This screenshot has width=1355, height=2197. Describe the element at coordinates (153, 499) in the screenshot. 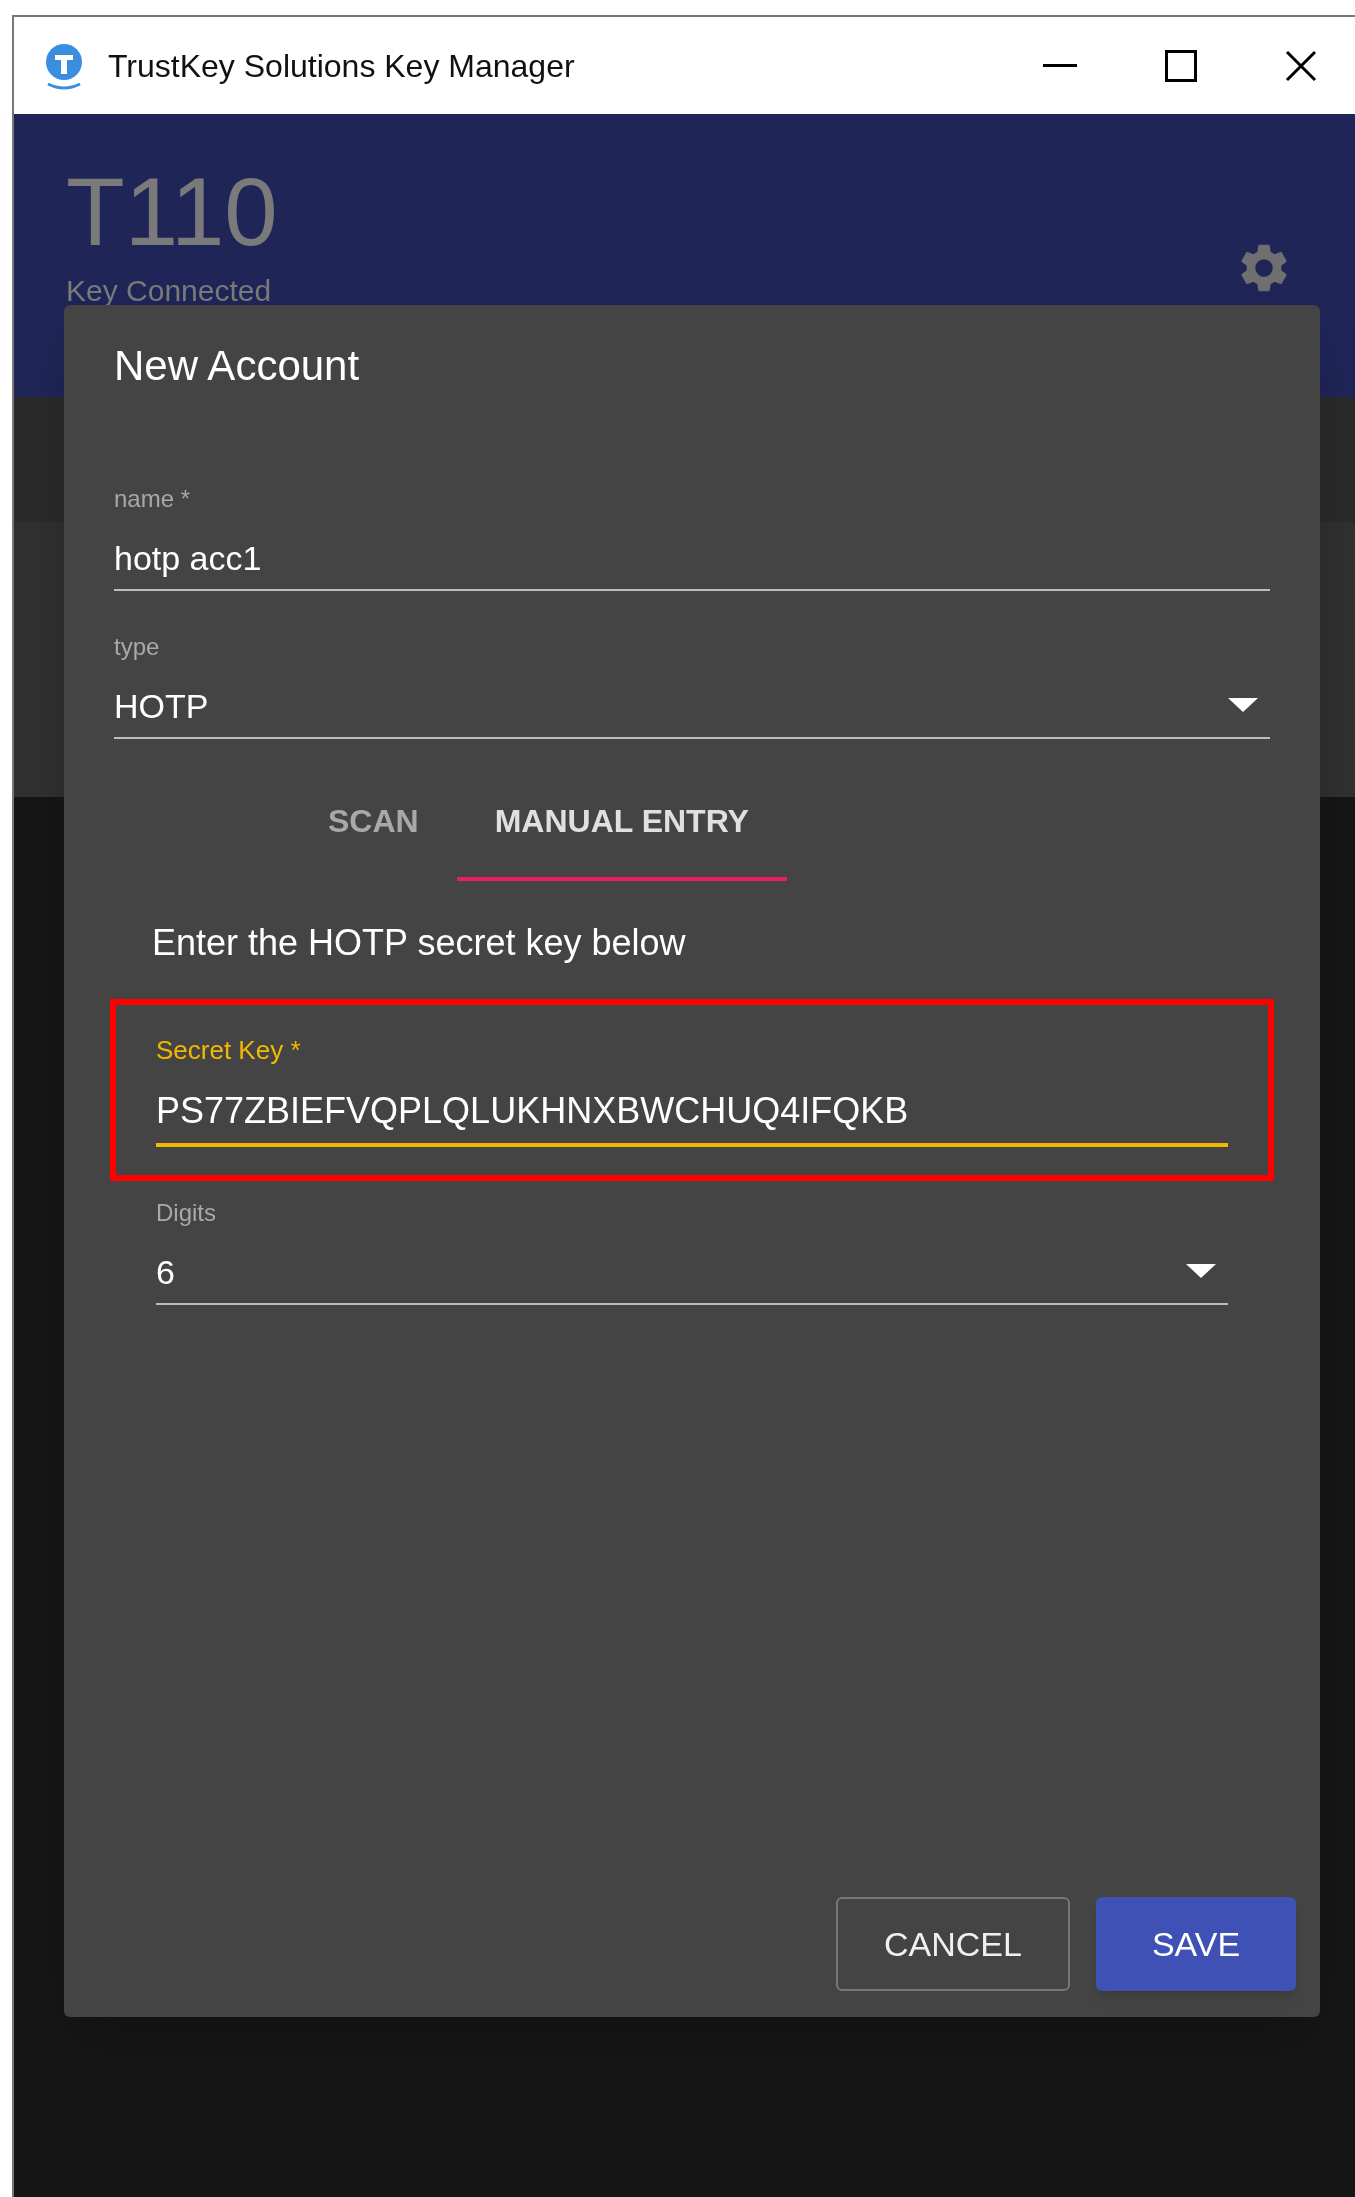

I see `field-label: name *` at that location.